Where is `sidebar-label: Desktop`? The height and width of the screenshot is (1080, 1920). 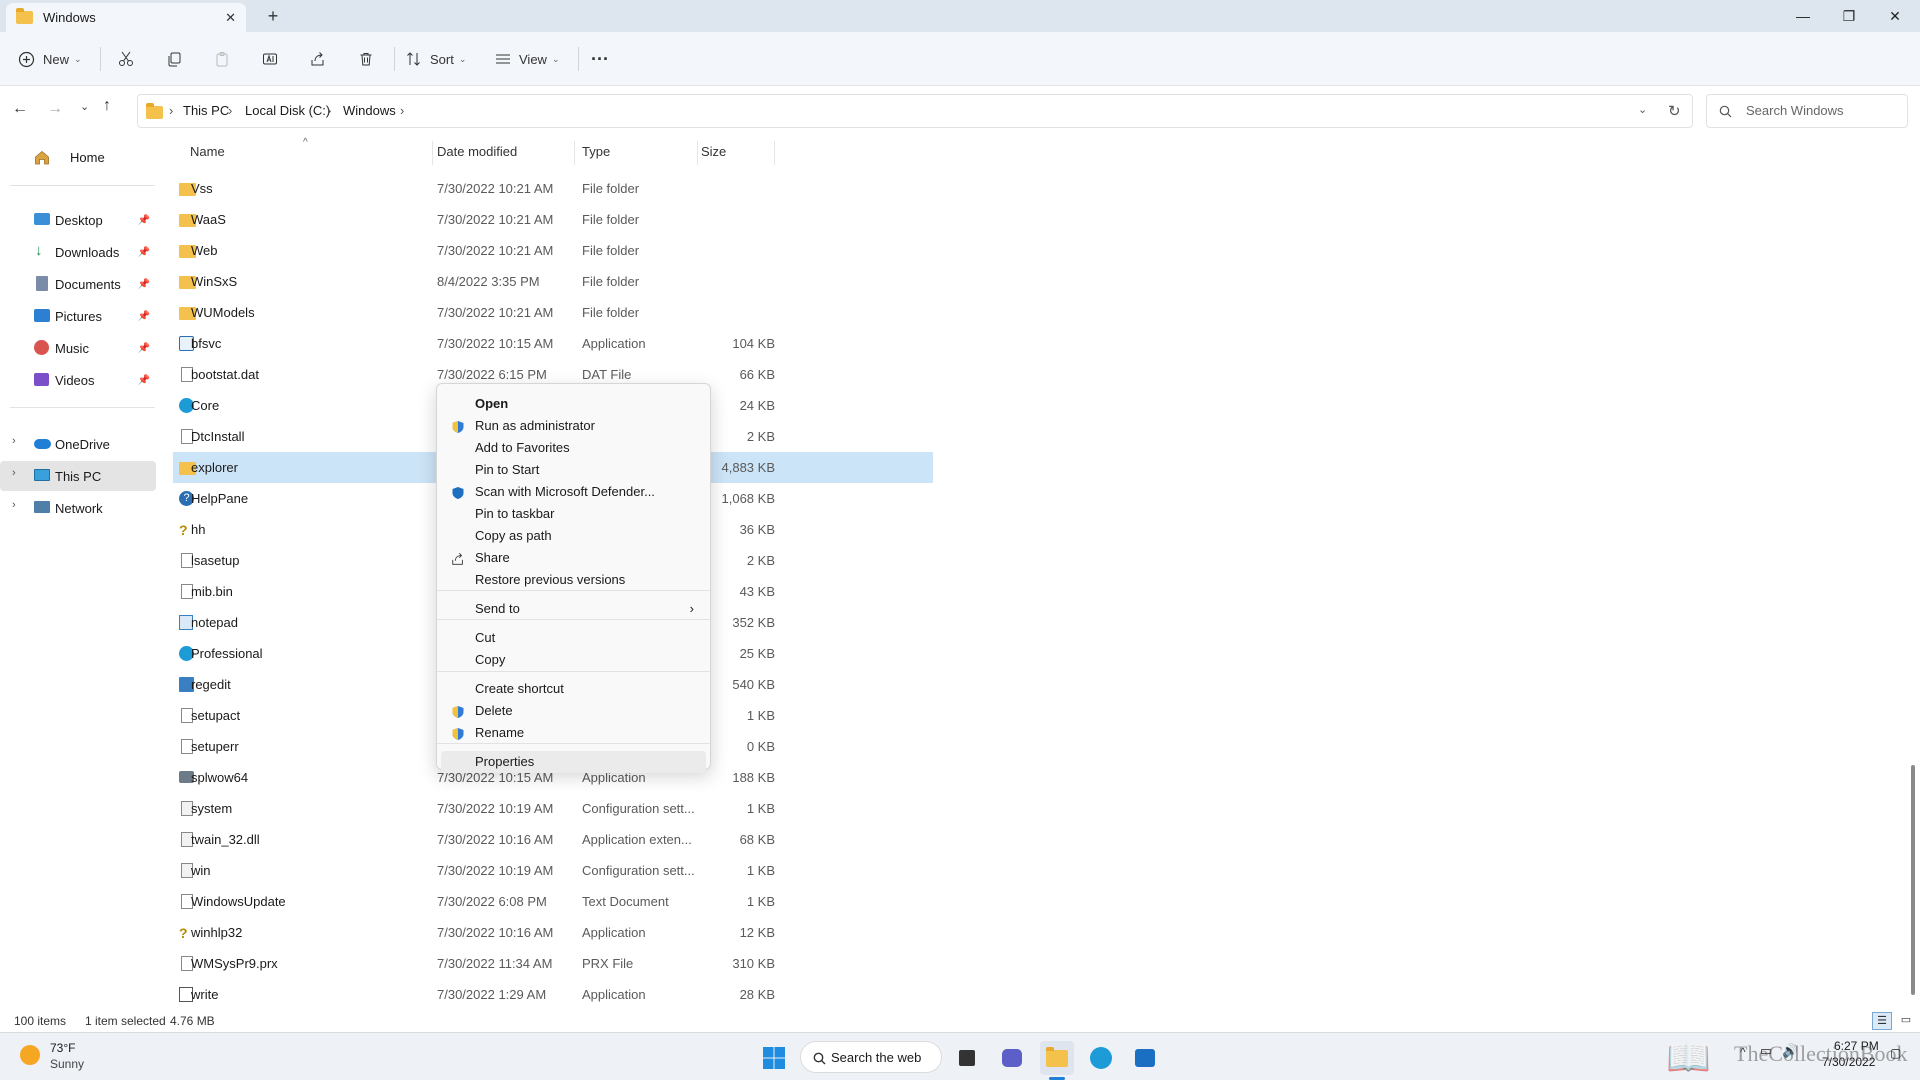
sidebar-label: Desktop is located at coordinates (79, 220).